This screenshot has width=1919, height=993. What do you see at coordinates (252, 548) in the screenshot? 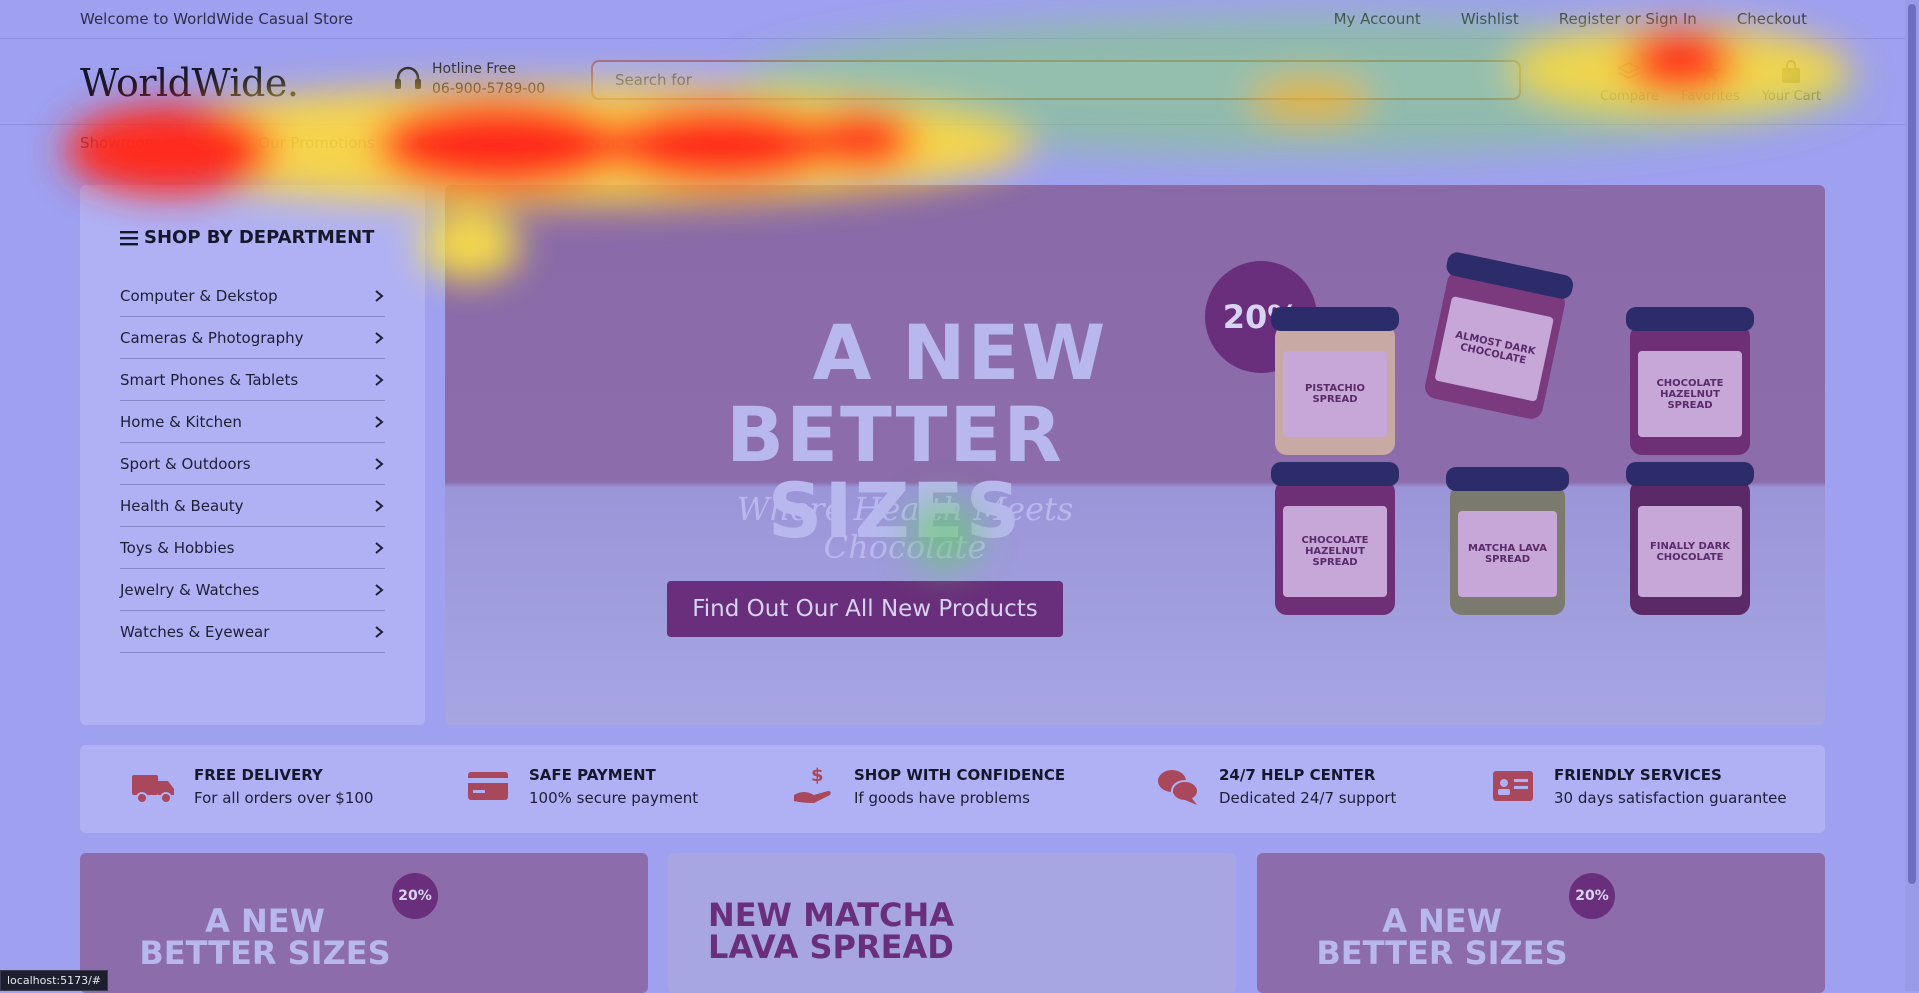
I see `category-item: Toys & Hobbies` at bounding box center [252, 548].